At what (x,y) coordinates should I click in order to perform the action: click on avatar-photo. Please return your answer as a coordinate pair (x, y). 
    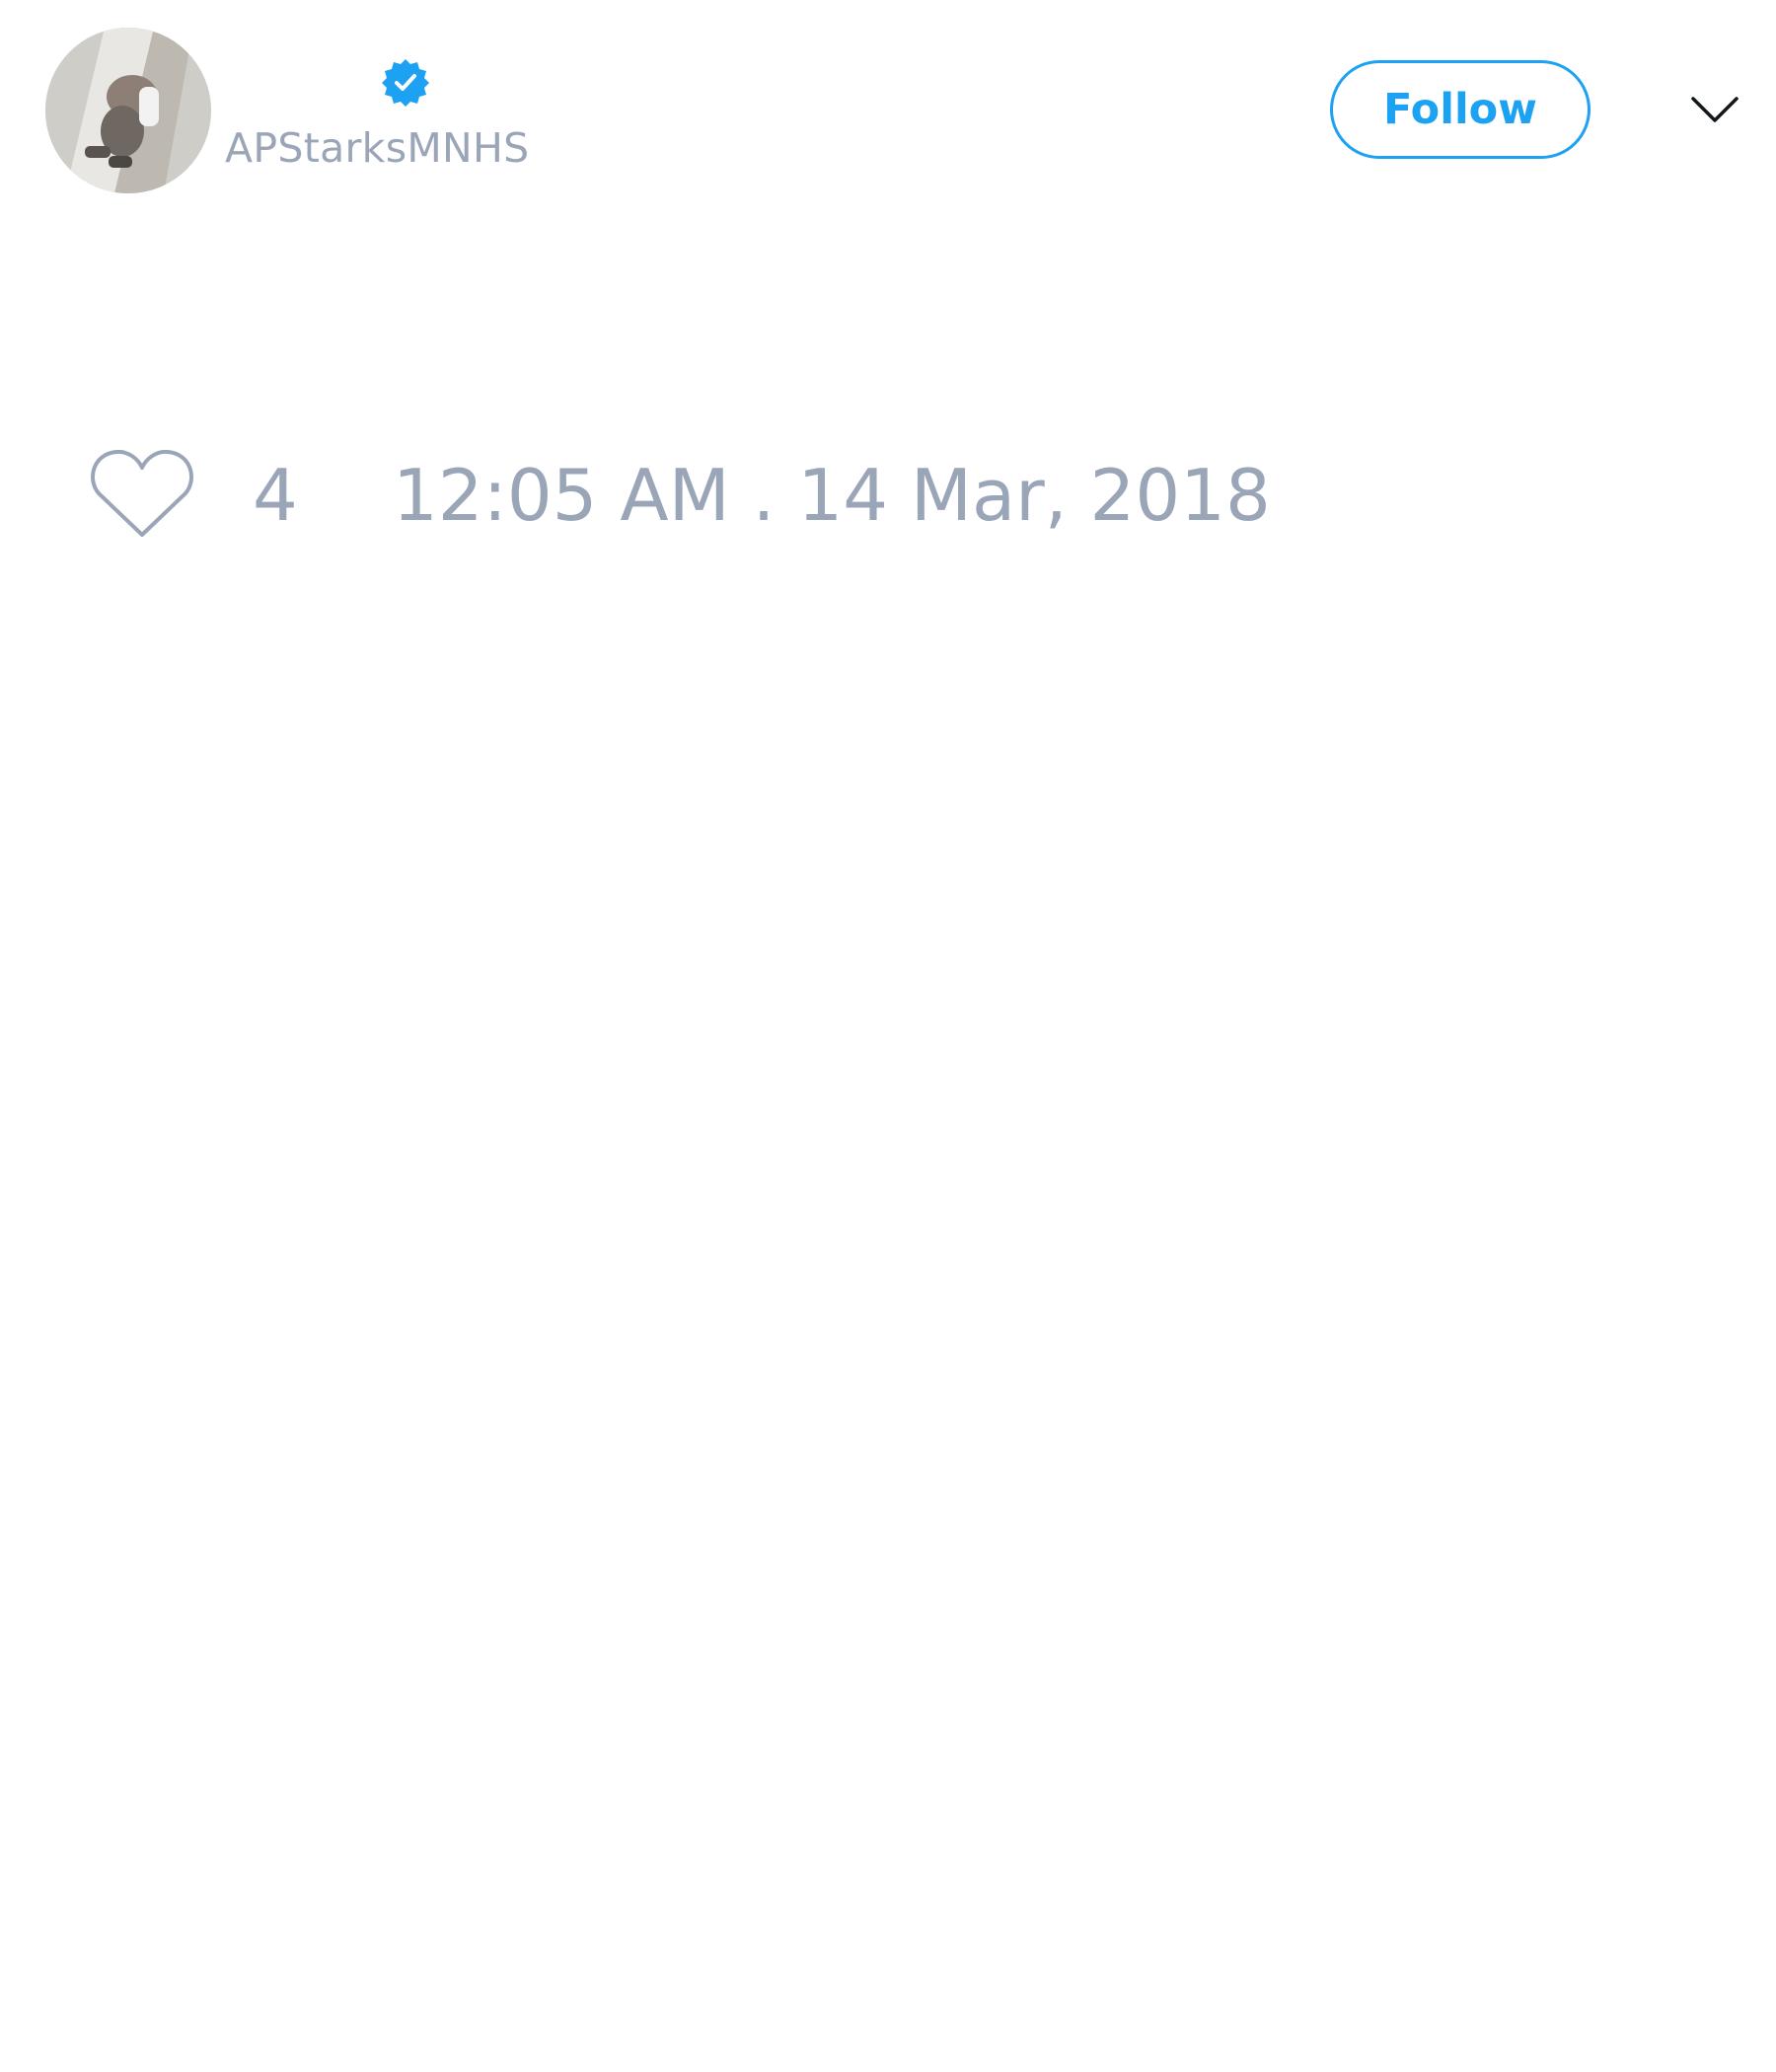
    Looking at the image, I should click on (128, 111).